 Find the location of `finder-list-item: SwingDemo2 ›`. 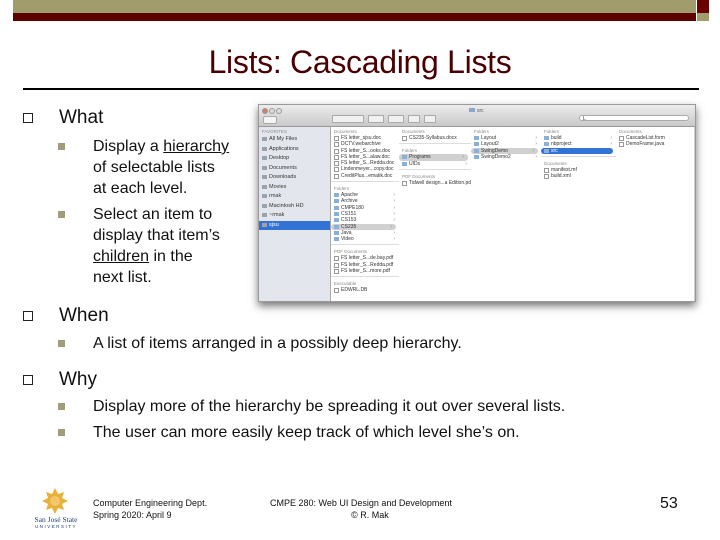

finder-list-item: SwingDemo2 › is located at coordinates (506, 157).